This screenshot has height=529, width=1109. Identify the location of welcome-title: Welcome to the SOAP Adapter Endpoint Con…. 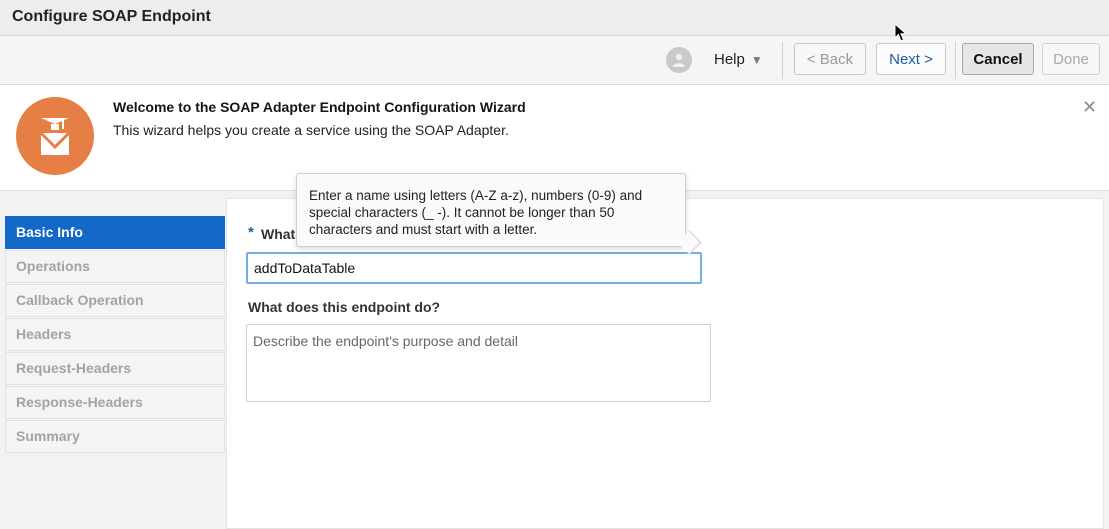
(319, 107).